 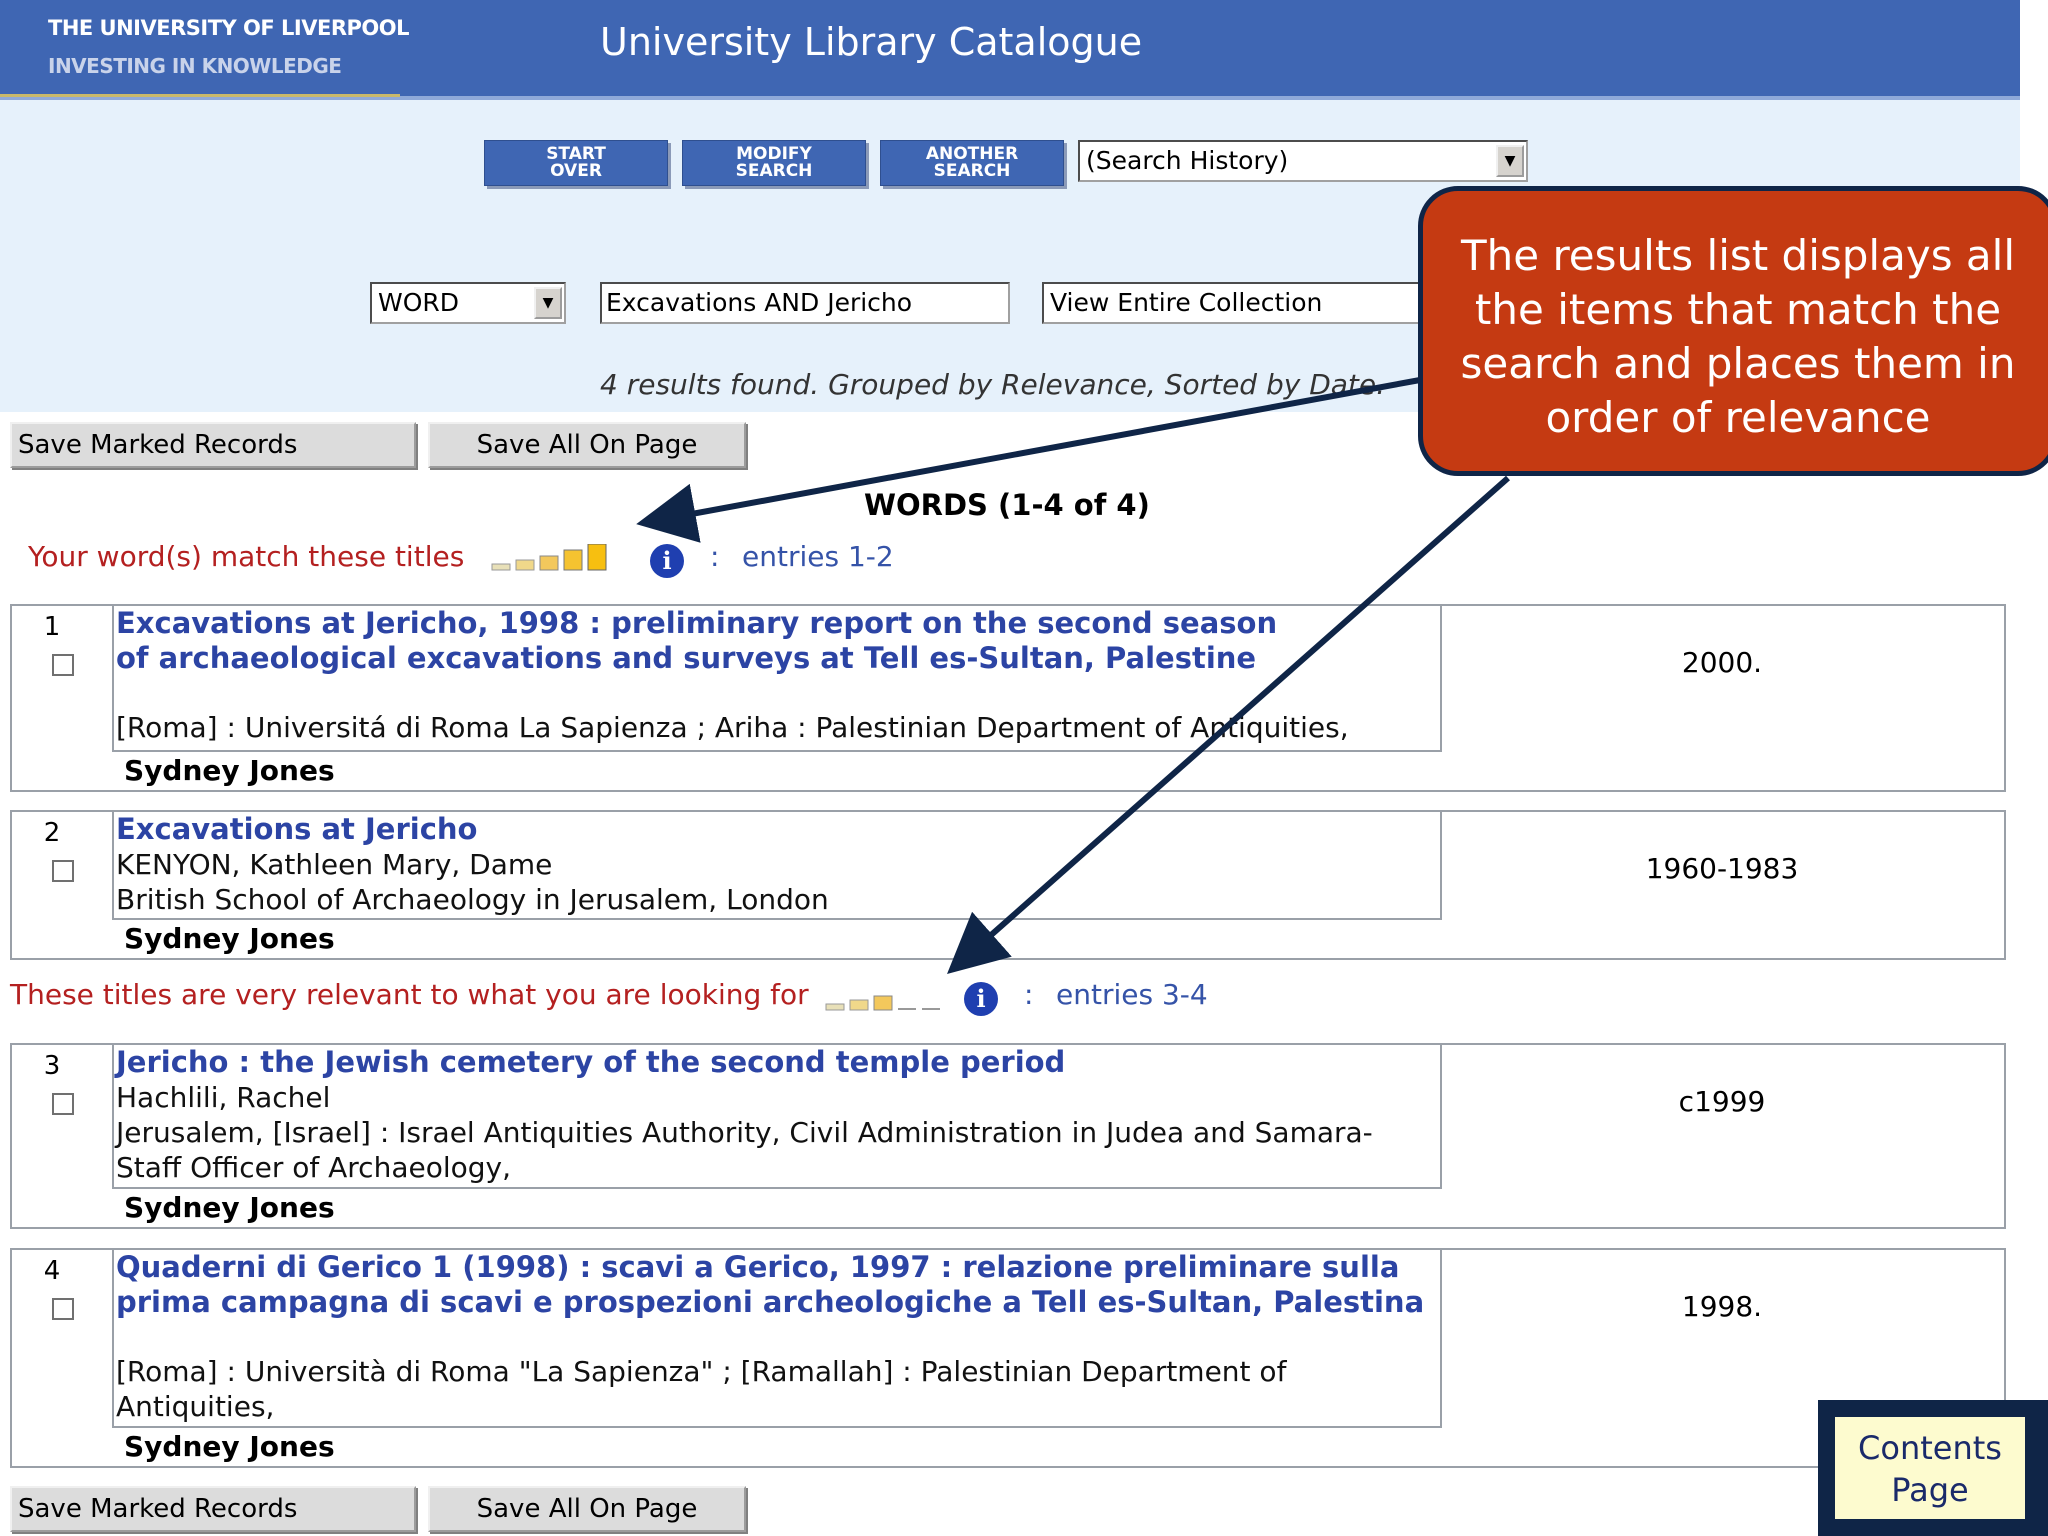 I want to click on contents-page-label: Contents Page, so click(x=1930, y=1468).